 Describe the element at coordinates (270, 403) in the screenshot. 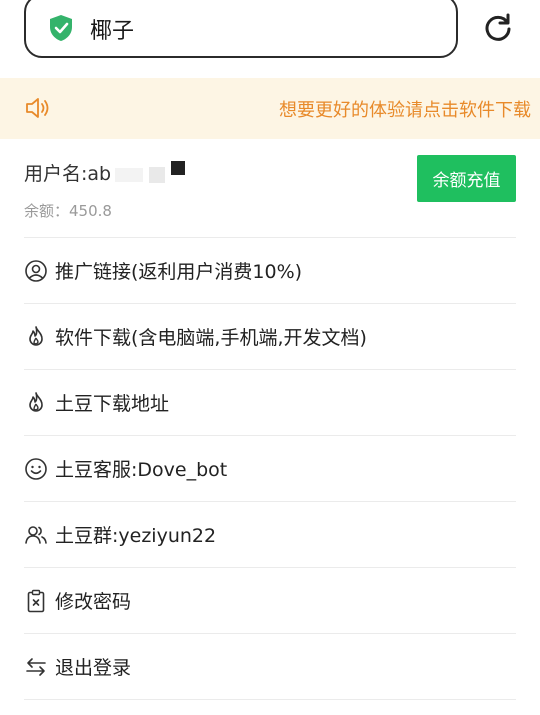

I see `menu-item-tudou-download: 土豆下载地址` at that location.